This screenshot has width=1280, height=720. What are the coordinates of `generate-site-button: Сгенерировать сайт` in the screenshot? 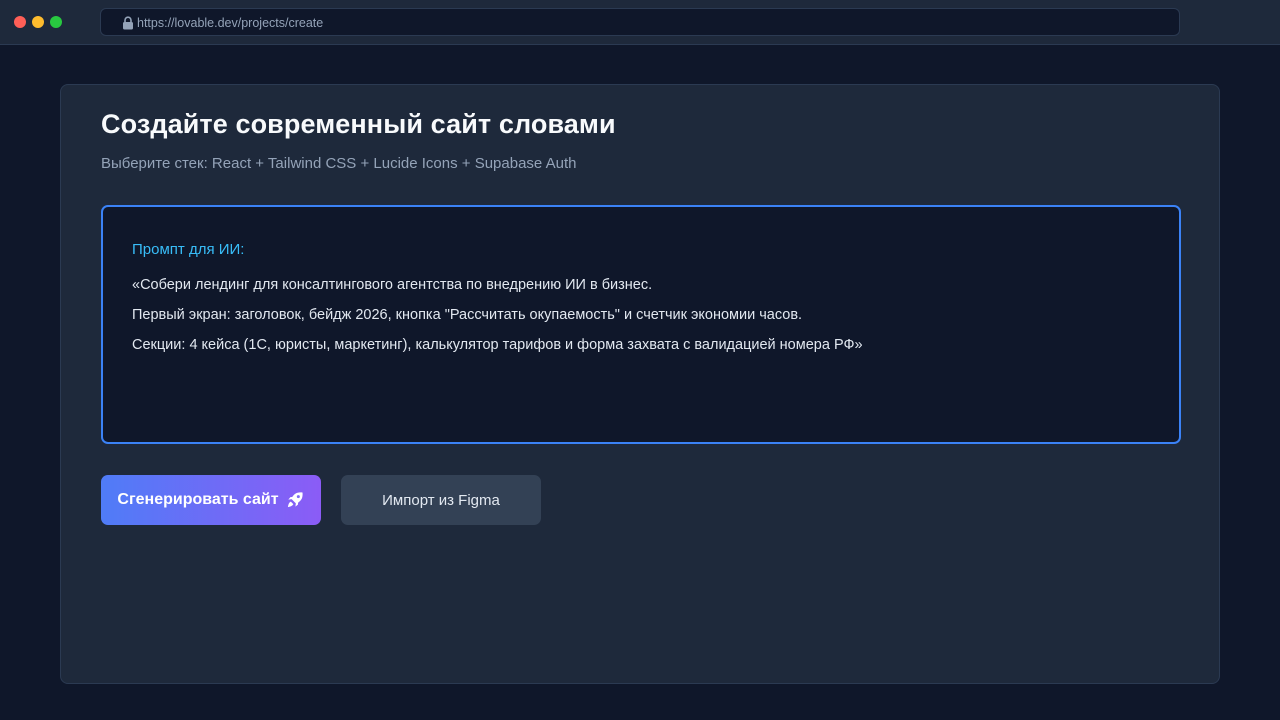 It's located at (211, 500).